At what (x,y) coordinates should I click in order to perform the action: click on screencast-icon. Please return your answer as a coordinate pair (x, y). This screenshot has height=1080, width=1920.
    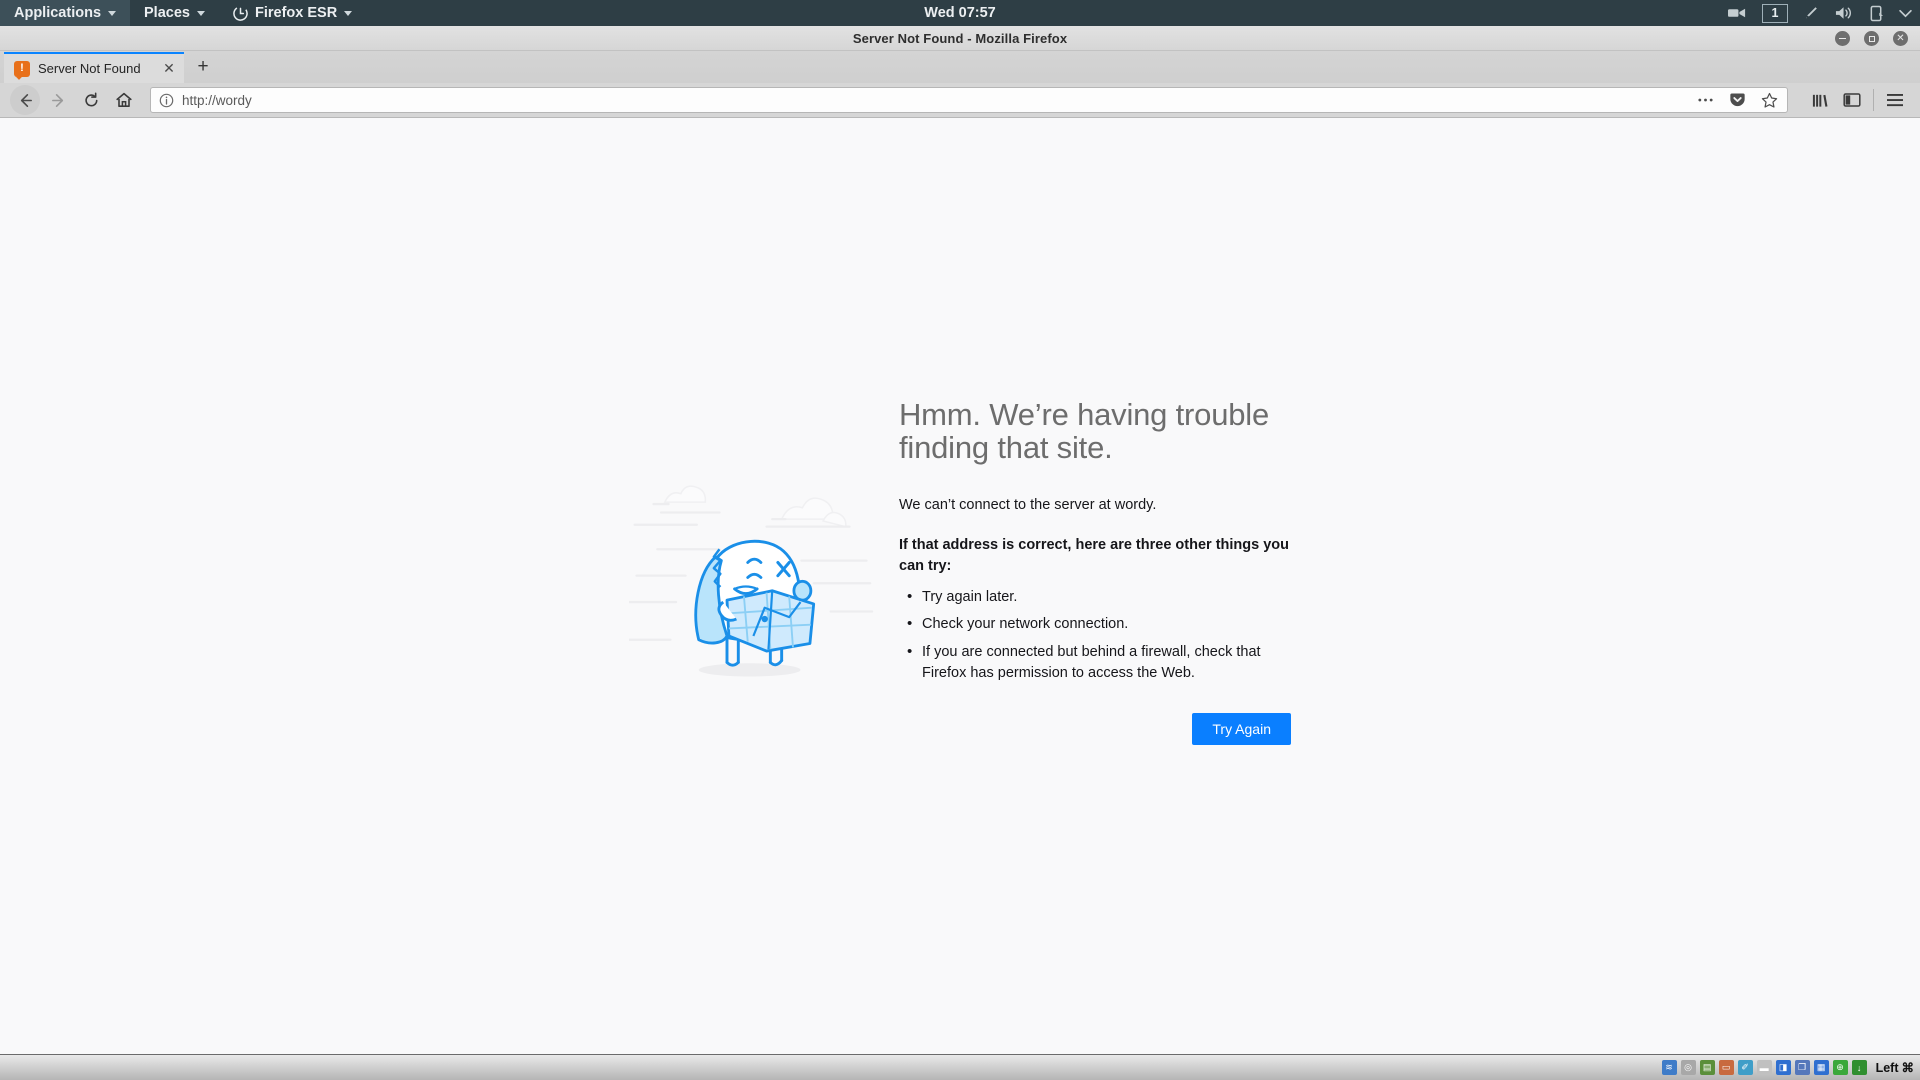
    Looking at the image, I should click on (1737, 13).